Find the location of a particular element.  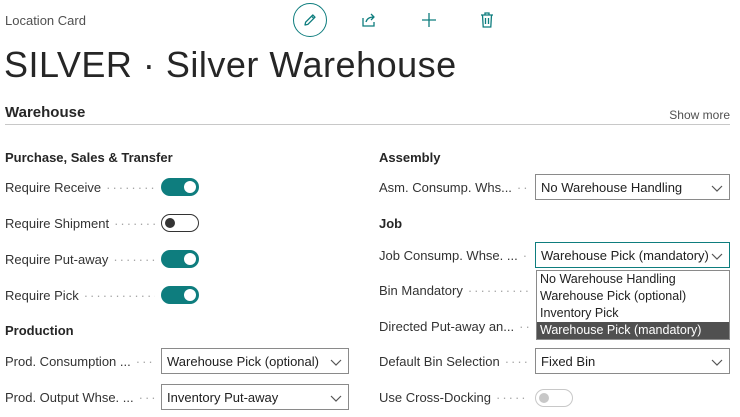

share-button is located at coordinates (369, 20).